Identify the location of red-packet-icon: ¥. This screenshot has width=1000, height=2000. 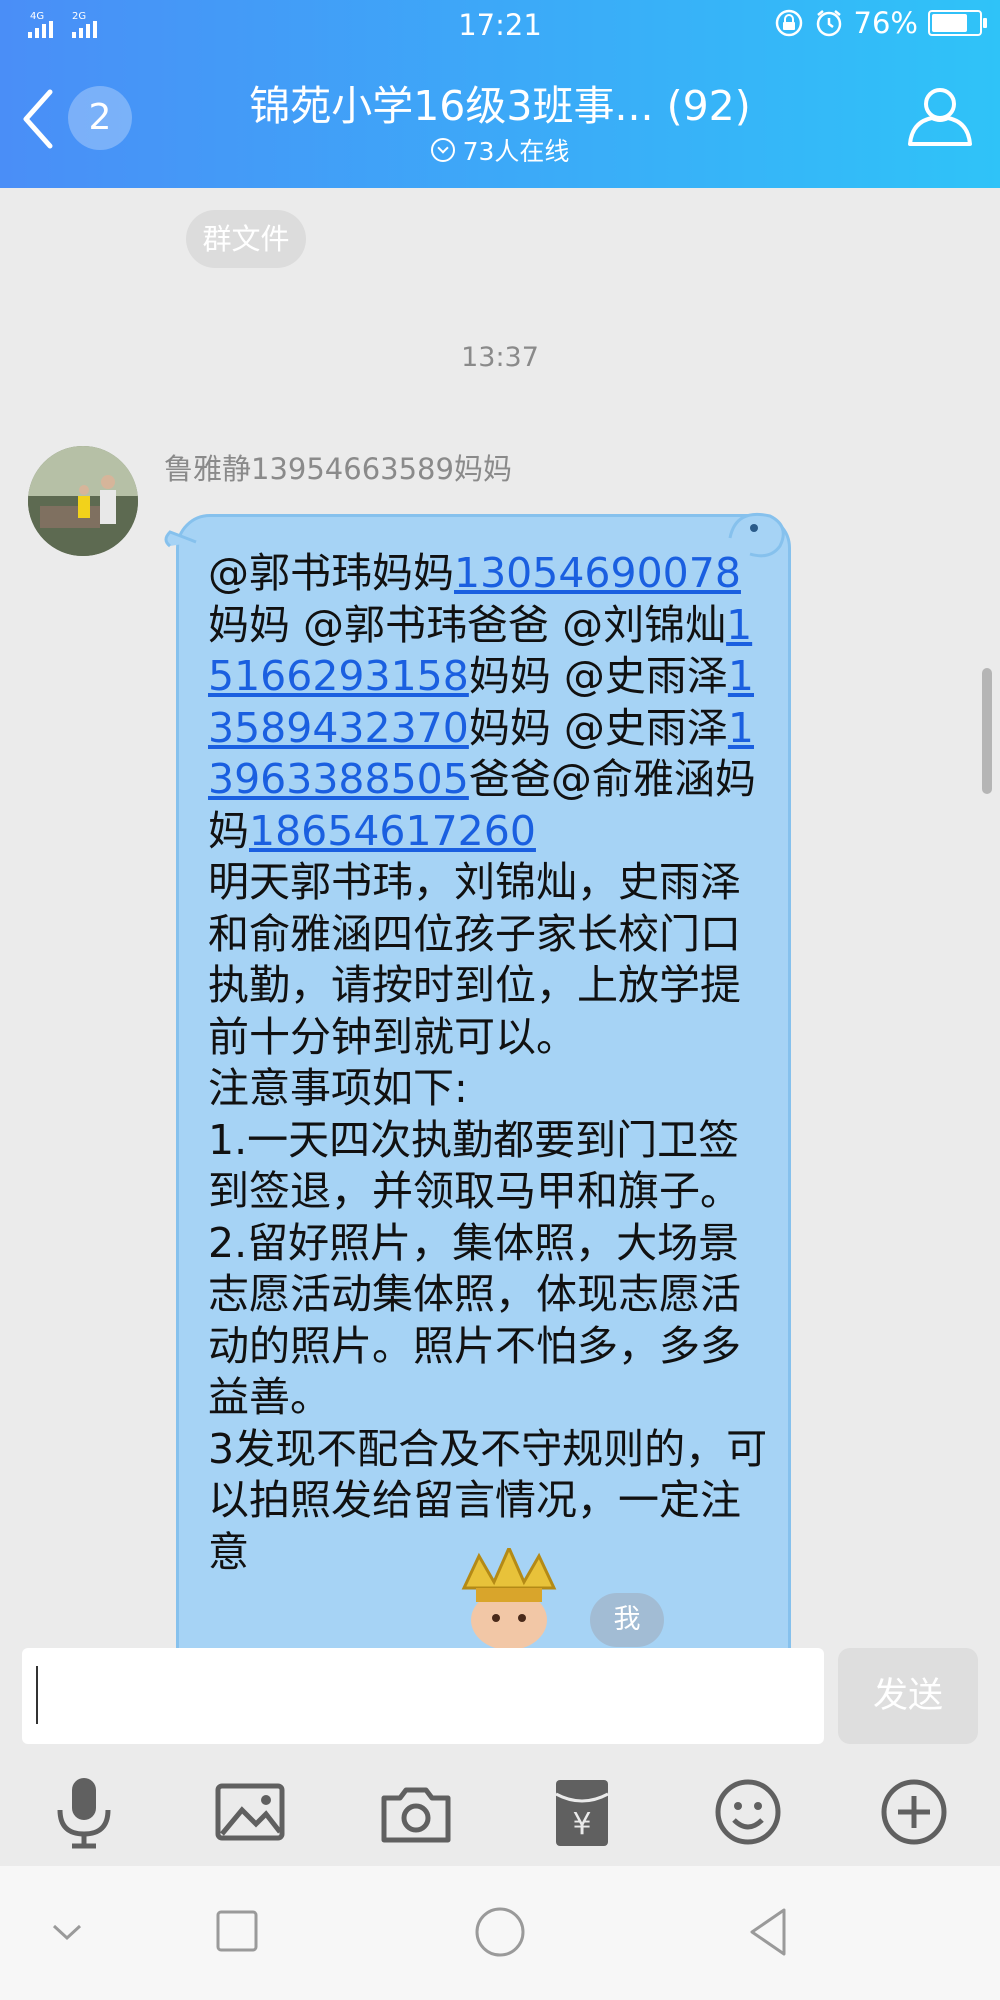
(582, 1812).